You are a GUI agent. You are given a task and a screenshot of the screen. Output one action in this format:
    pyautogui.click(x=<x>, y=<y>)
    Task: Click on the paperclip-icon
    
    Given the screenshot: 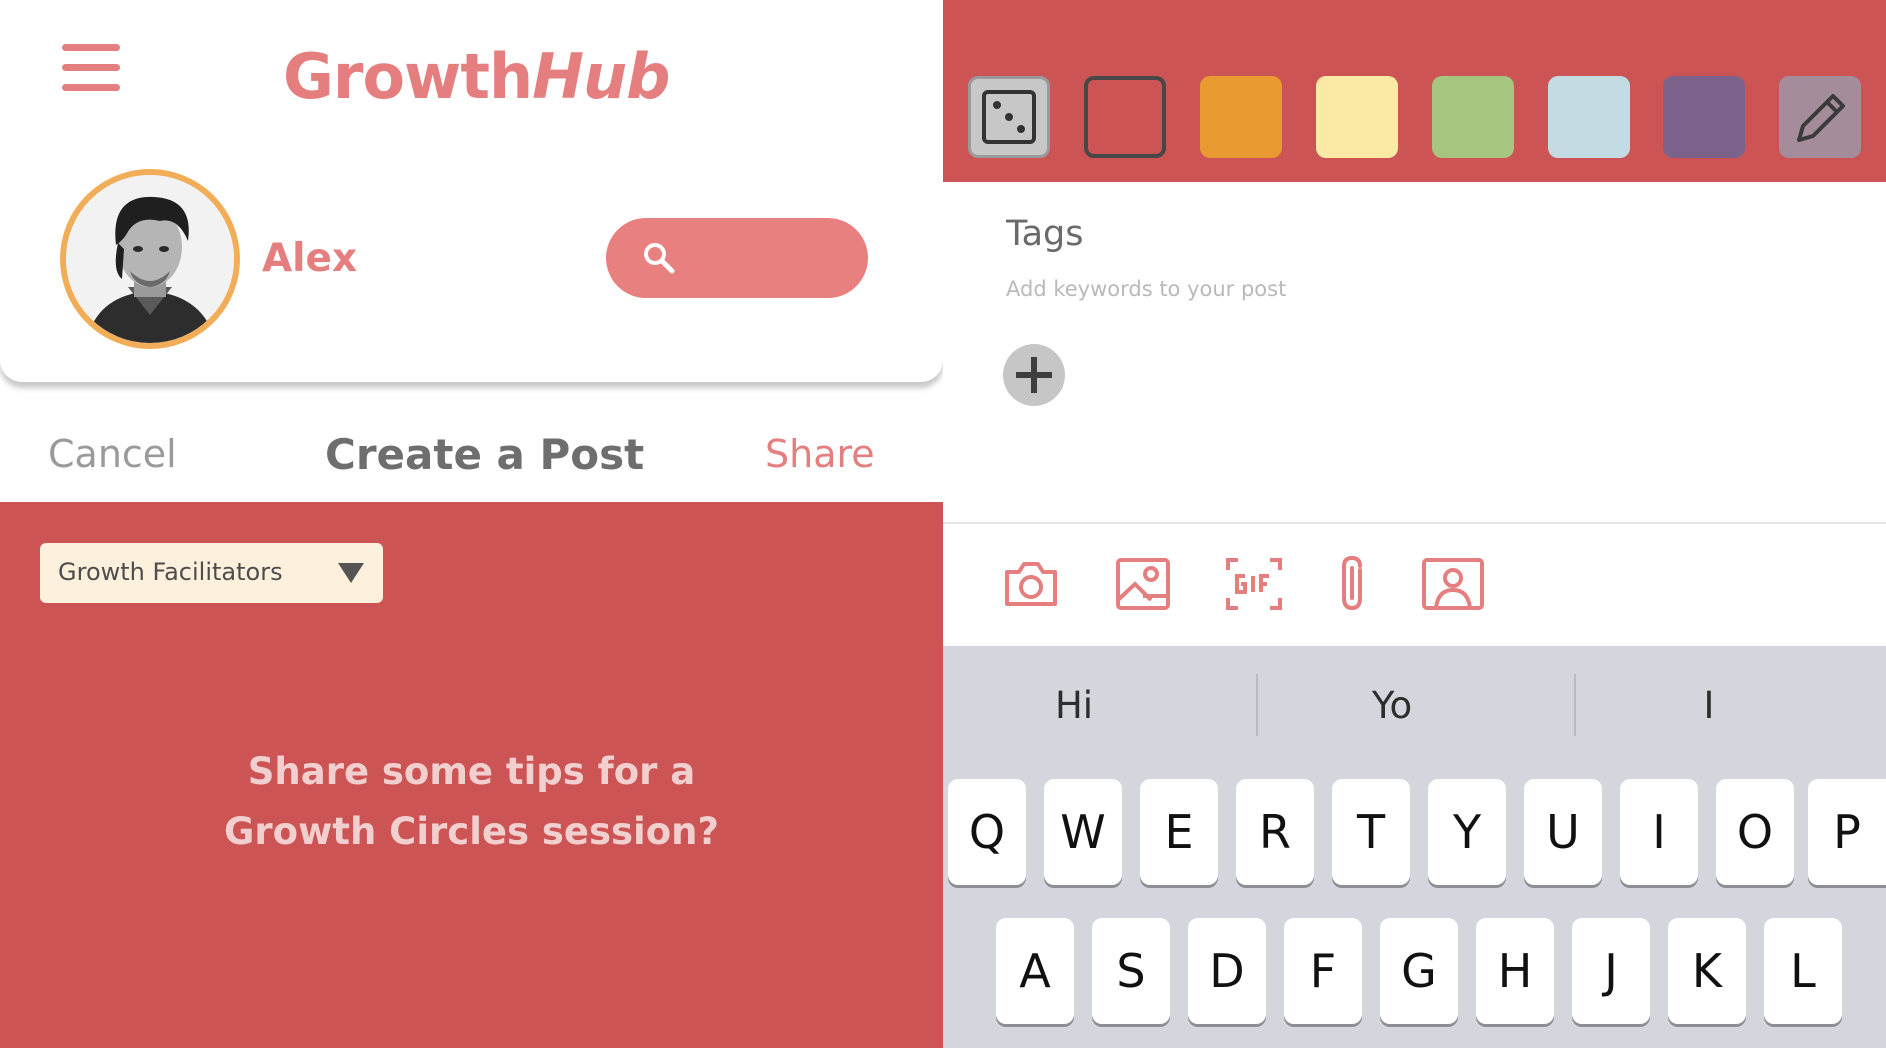 What is the action you would take?
    pyautogui.click(x=1352, y=586)
    